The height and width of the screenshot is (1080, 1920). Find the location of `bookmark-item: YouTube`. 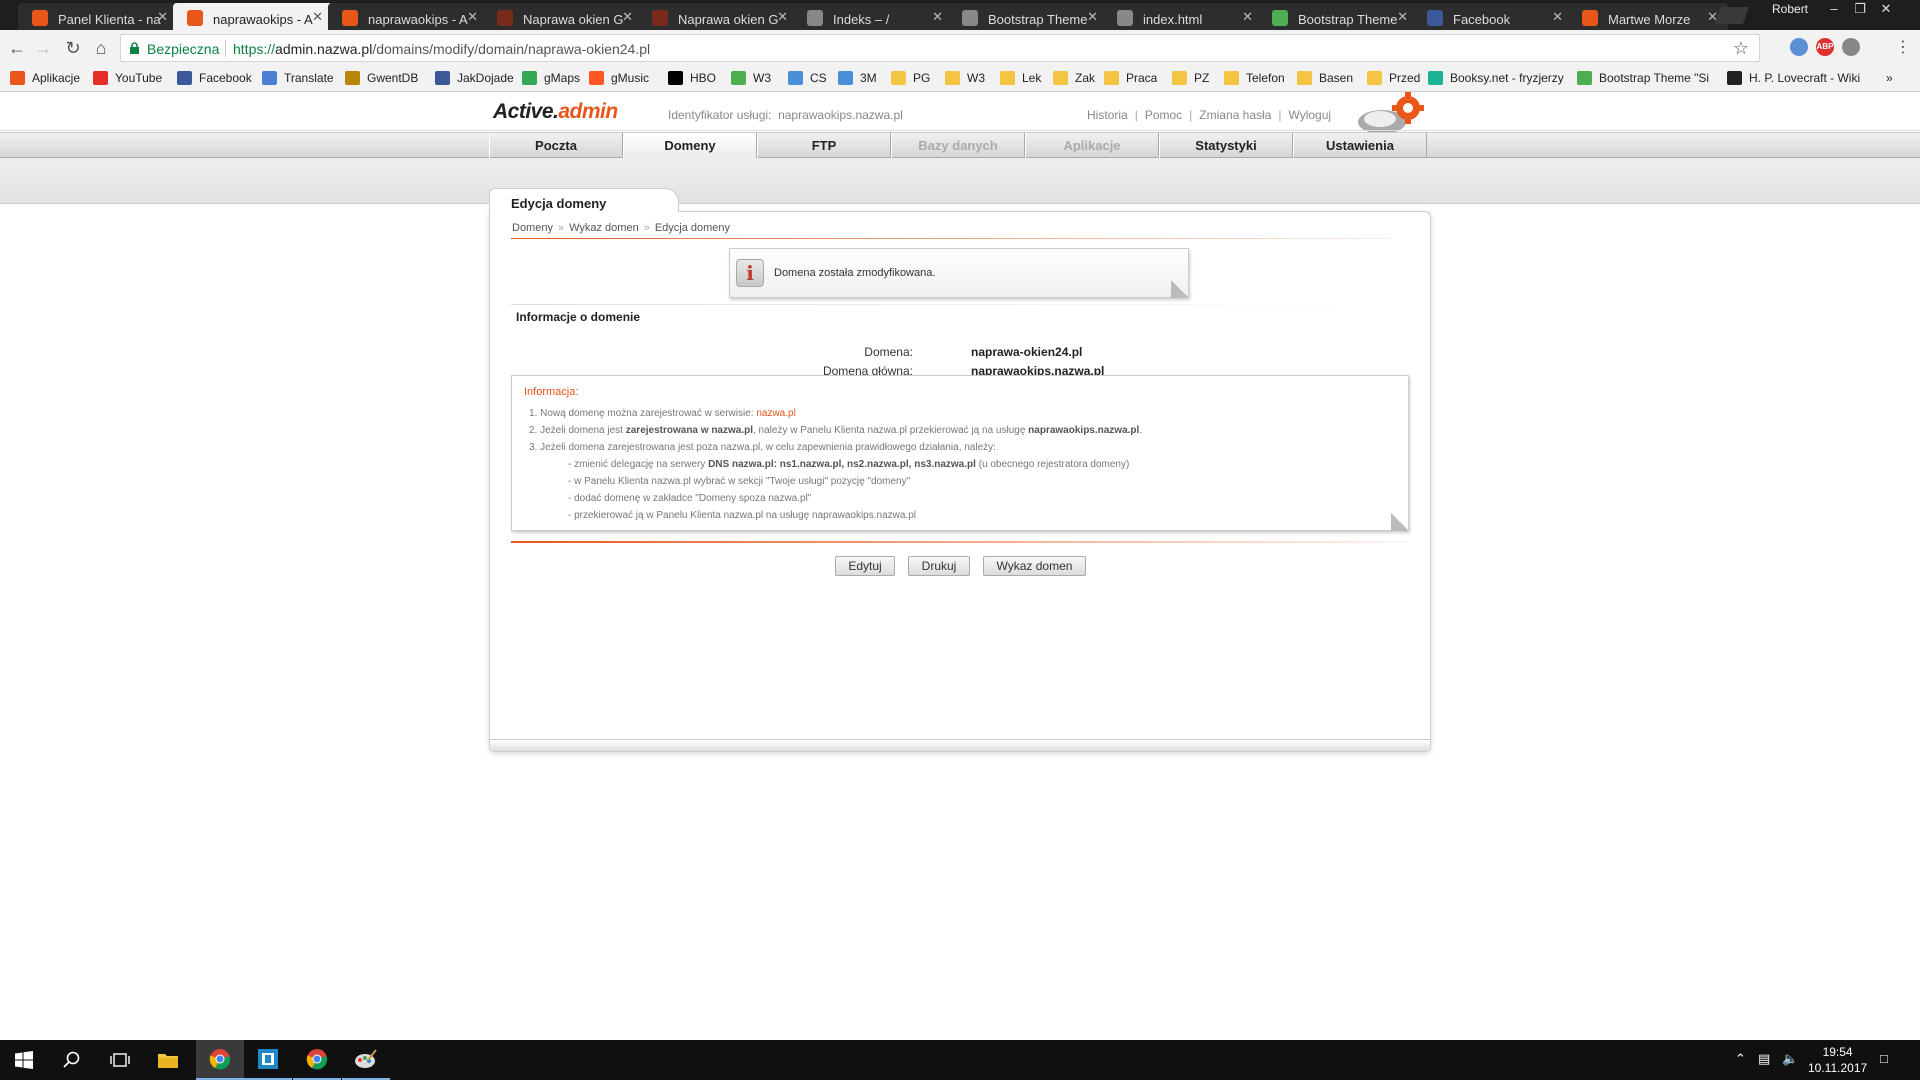

bookmark-item: YouTube is located at coordinates (127, 78).